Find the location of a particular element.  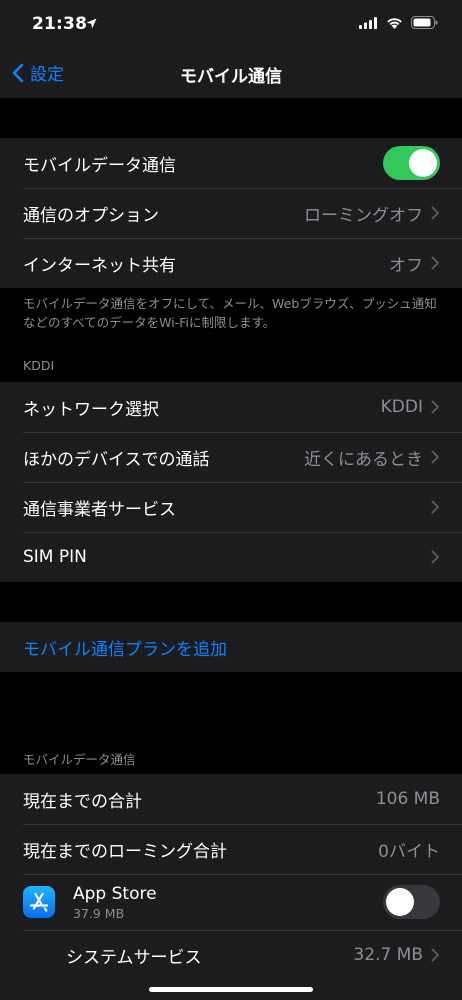

mobile-data-toggle is located at coordinates (411, 163).